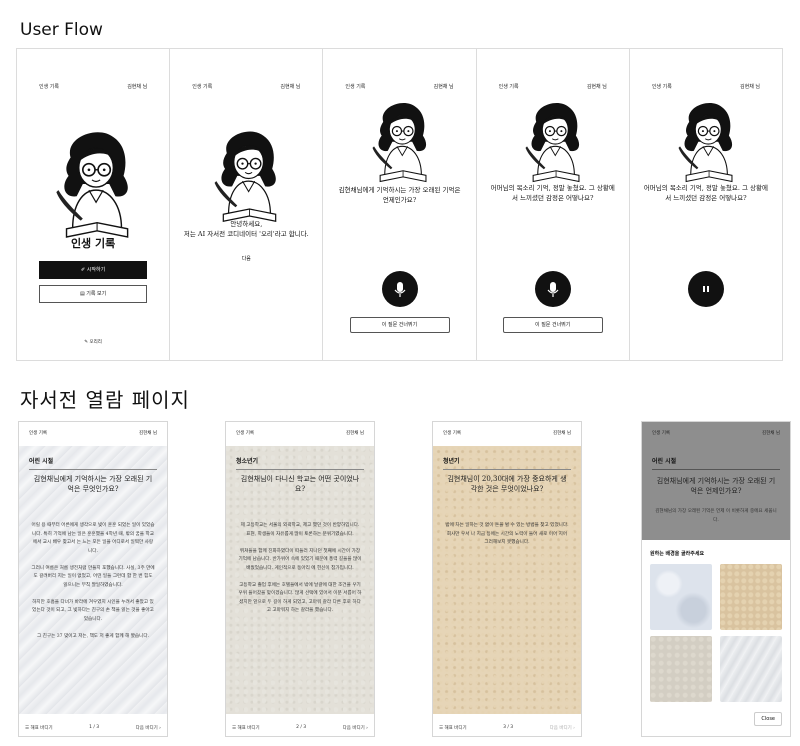 This screenshot has width=800, height=746. I want to click on background-option-stone, so click(681, 669).